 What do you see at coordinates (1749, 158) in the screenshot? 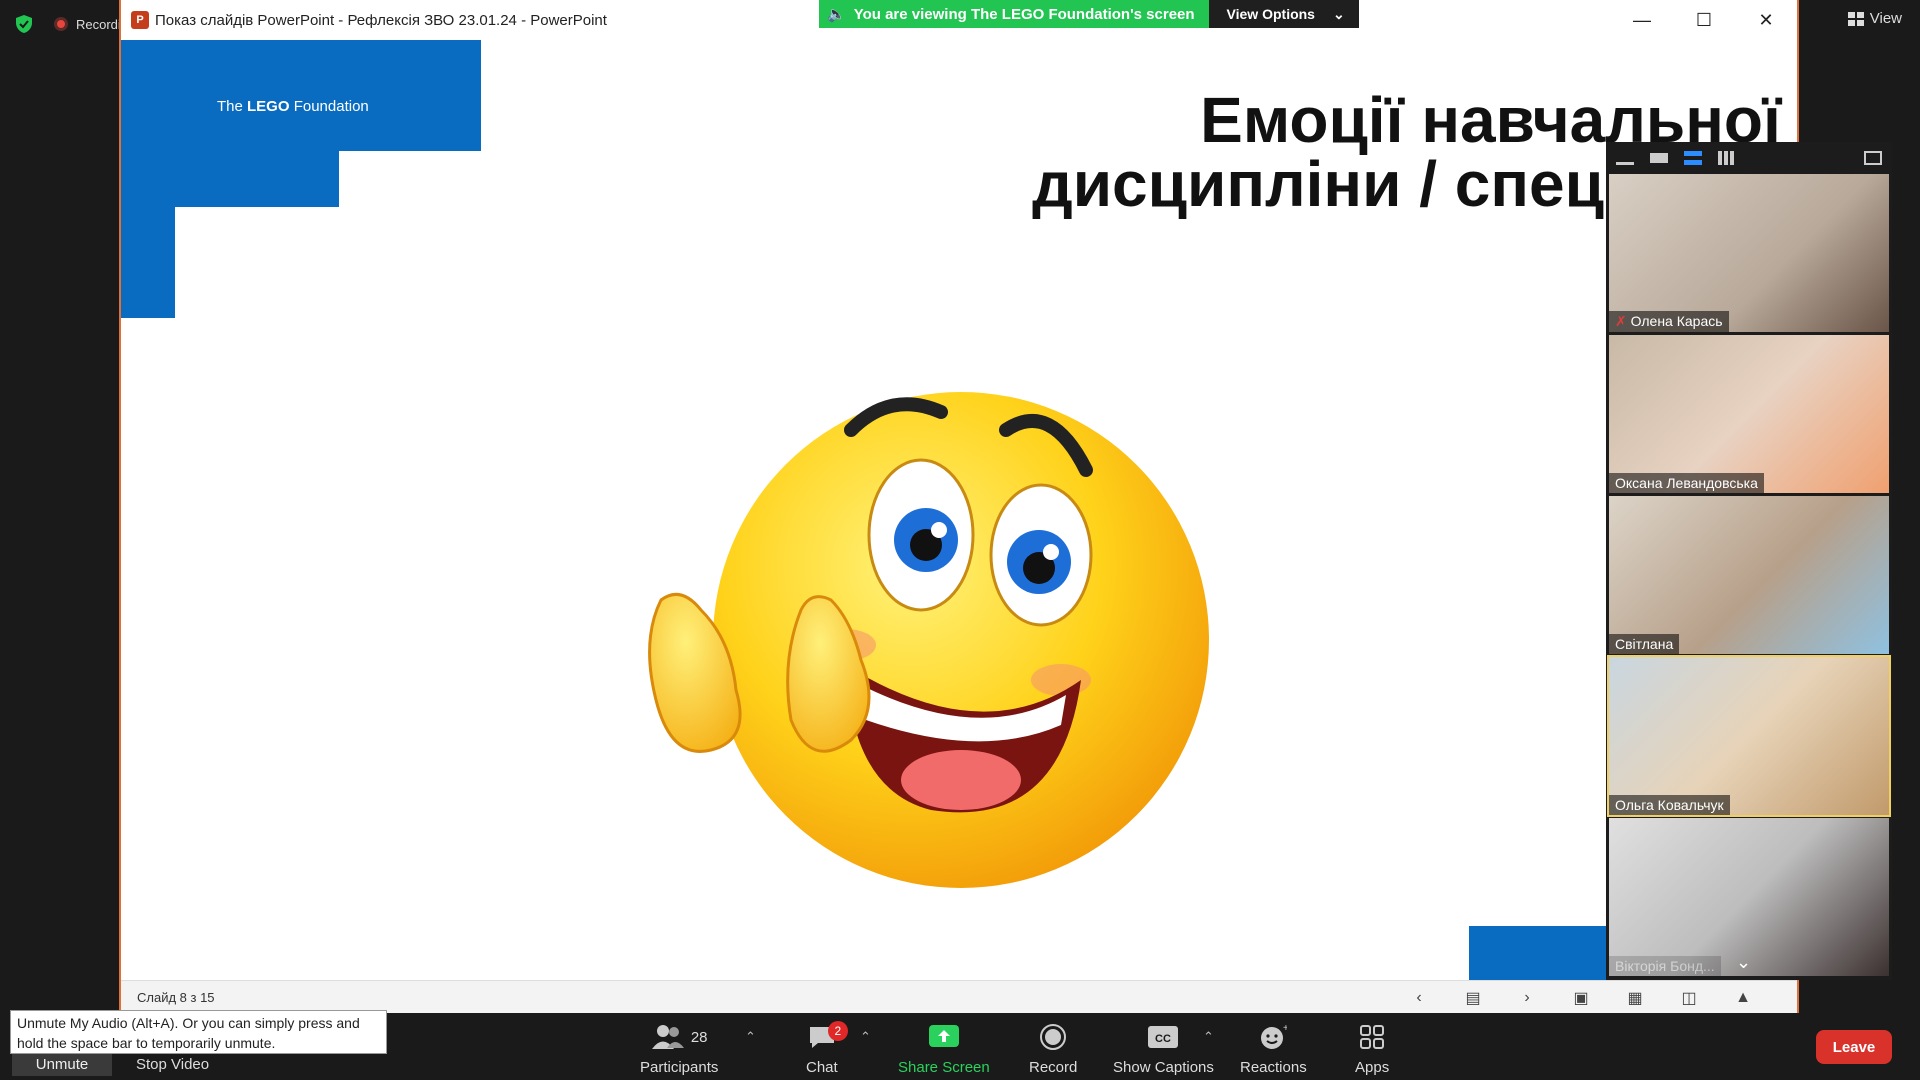
I see `gallery-header` at bounding box center [1749, 158].